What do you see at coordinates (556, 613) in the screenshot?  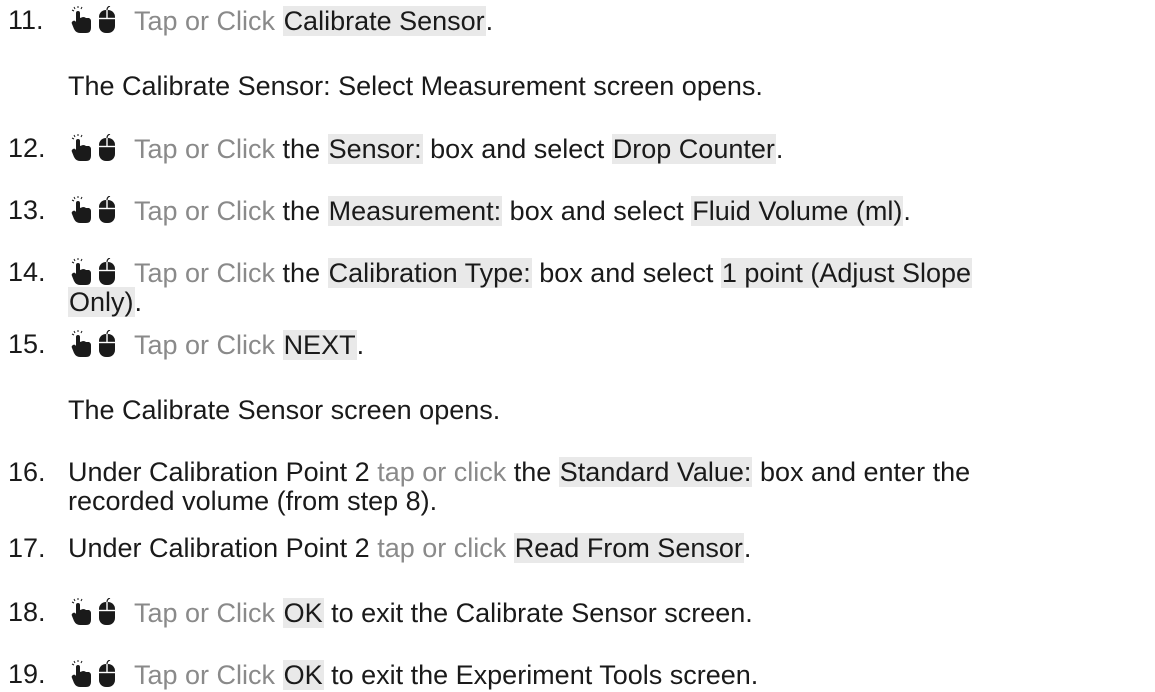 I see `screen-name-label: Calibrate Sensor` at bounding box center [556, 613].